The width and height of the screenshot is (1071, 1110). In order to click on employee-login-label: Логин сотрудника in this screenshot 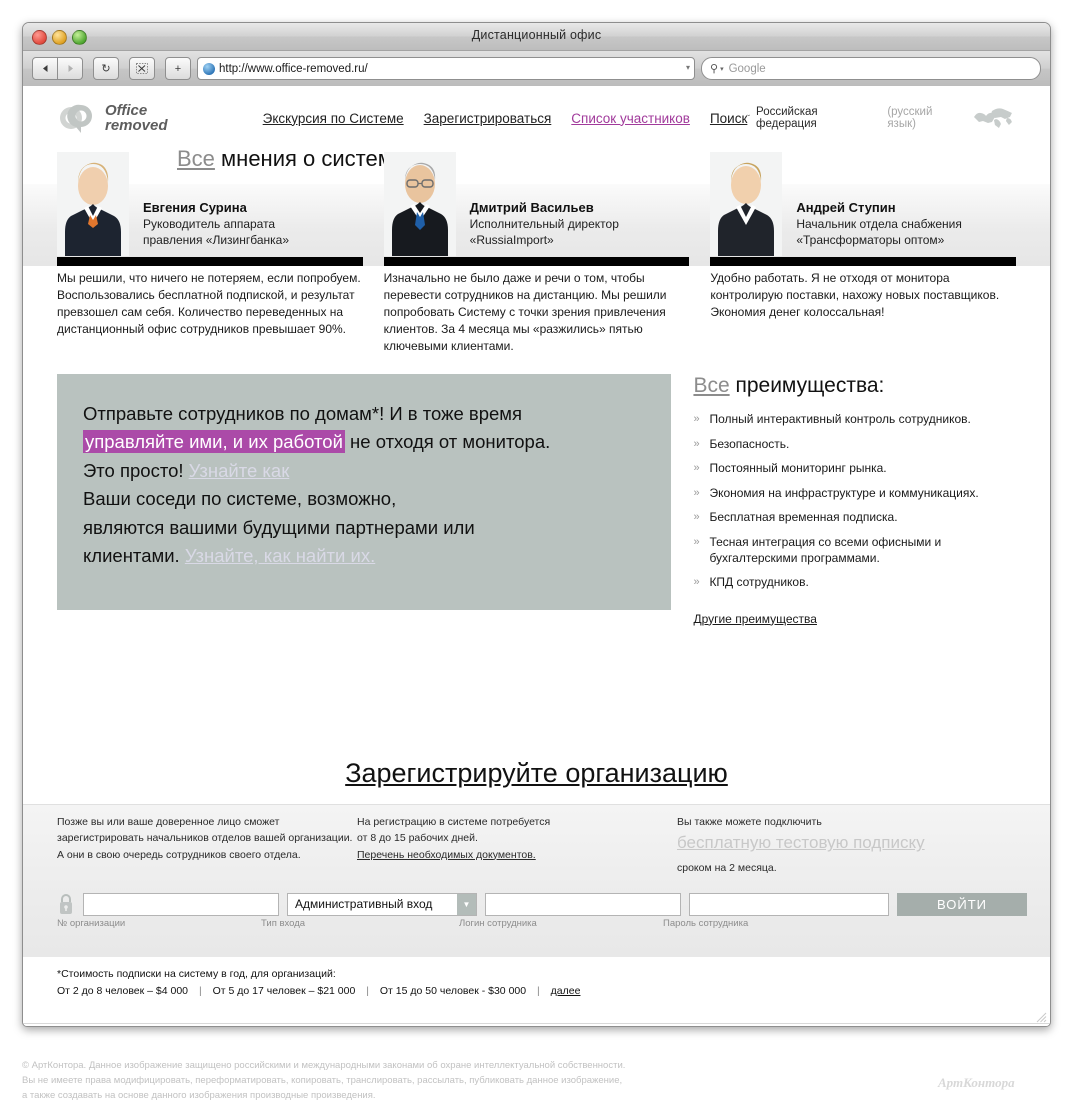, I will do `click(498, 923)`.